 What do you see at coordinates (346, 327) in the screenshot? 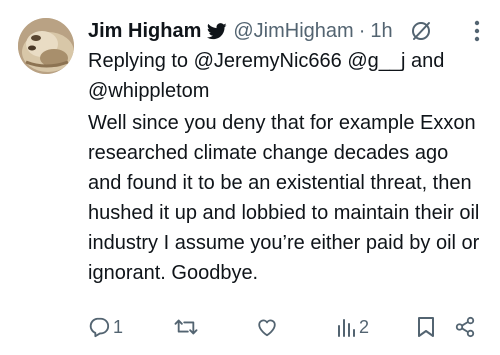
I see `views-chart-icon` at bounding box center [346, 327].